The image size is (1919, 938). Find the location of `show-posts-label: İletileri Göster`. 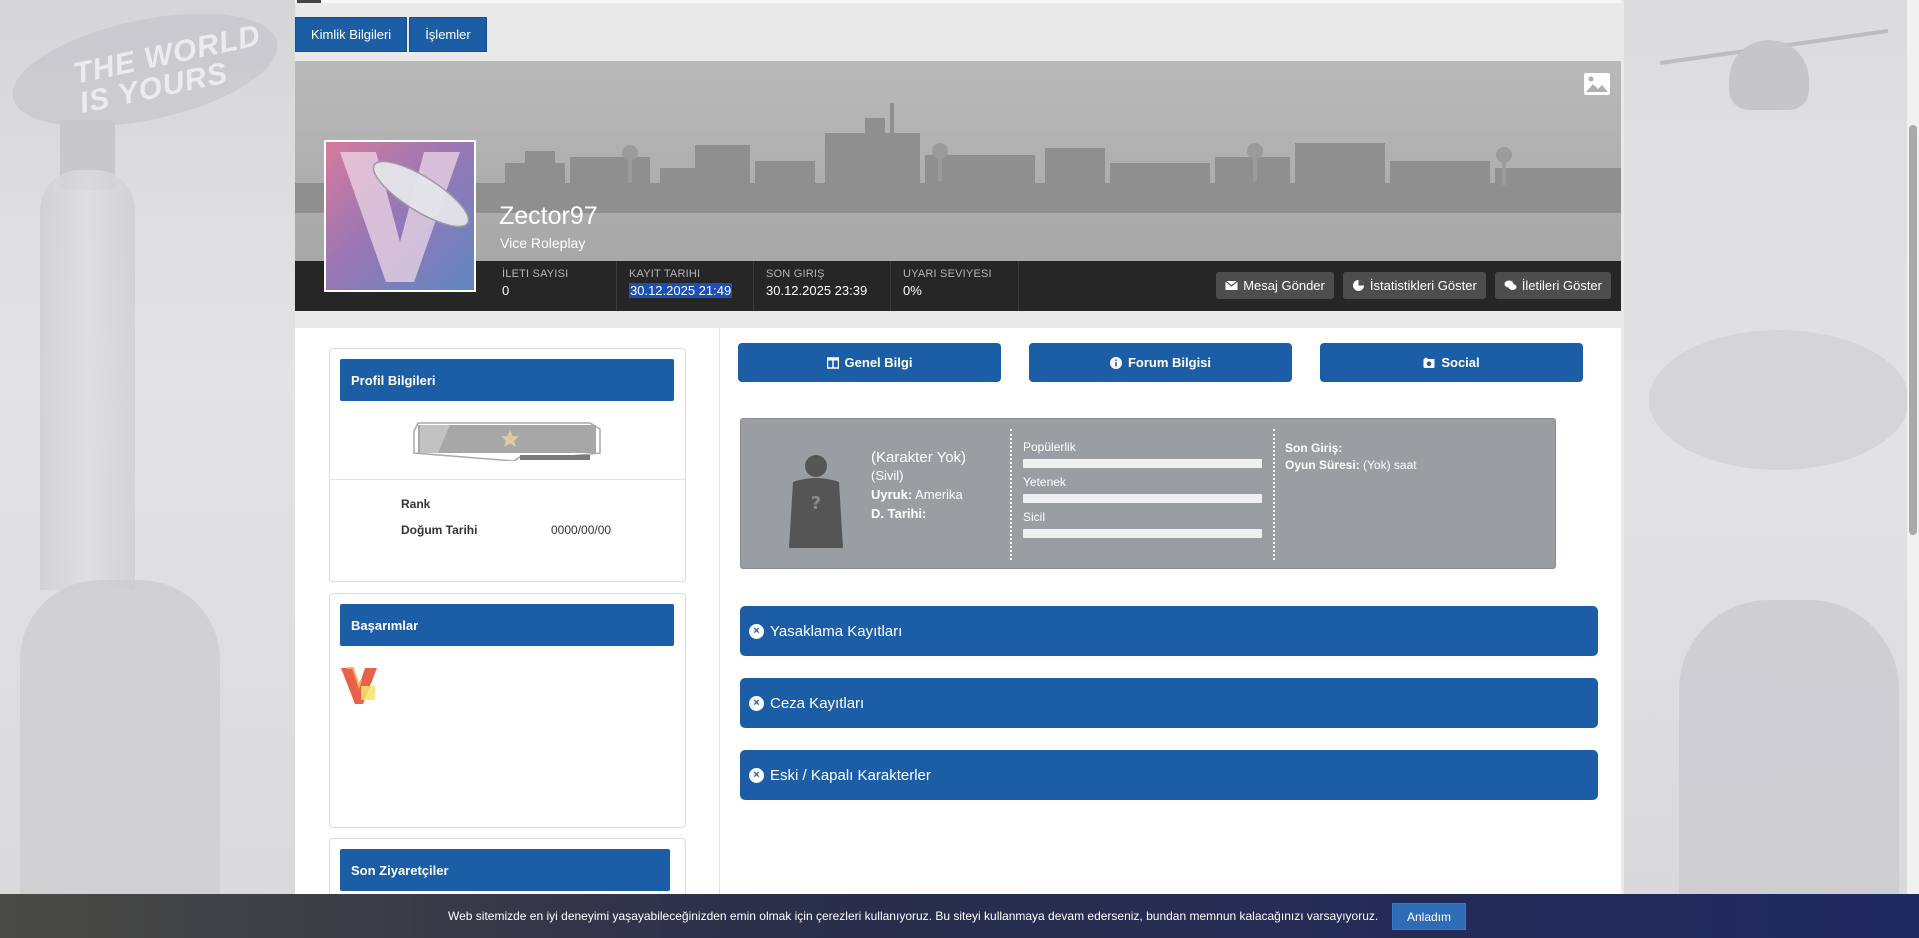

show-posts-label: İletileri Göster is located at coordinates (1561, 285).